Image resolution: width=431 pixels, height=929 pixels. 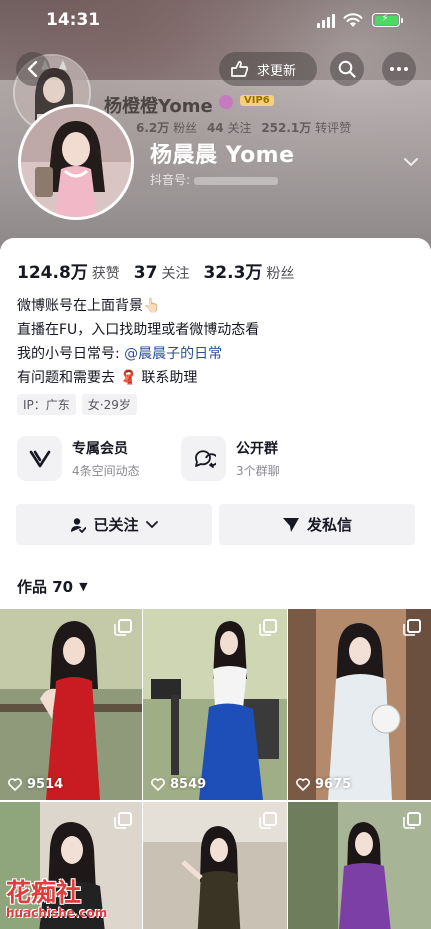 What do you see at coordinates (277, 71) in the screenshot?
I see `request-update-label: 求更新` at bounding box center [277, 71].